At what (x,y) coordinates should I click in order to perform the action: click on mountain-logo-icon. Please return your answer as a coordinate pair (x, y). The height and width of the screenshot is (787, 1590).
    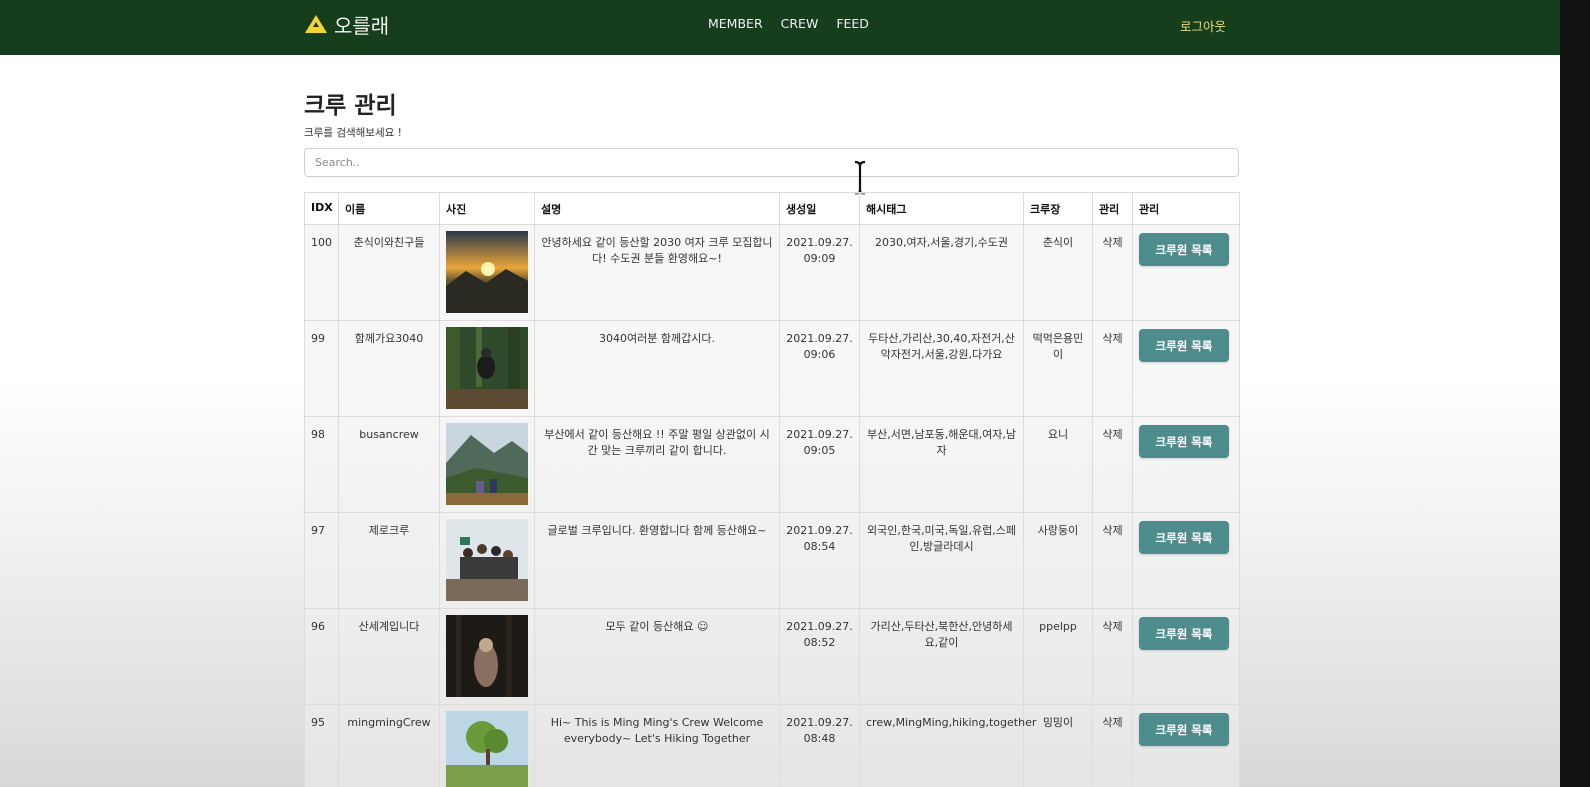
    Looking at the image, I should click on (316, 24).